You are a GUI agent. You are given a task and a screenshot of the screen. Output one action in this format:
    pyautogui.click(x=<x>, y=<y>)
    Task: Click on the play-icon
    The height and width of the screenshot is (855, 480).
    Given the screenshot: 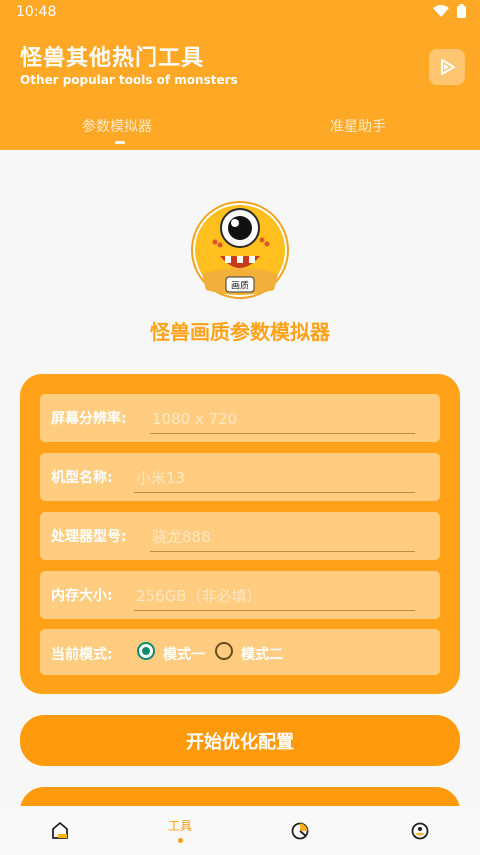 What is the action you would take?
    pyautogui.click(x=448, y=67)
    